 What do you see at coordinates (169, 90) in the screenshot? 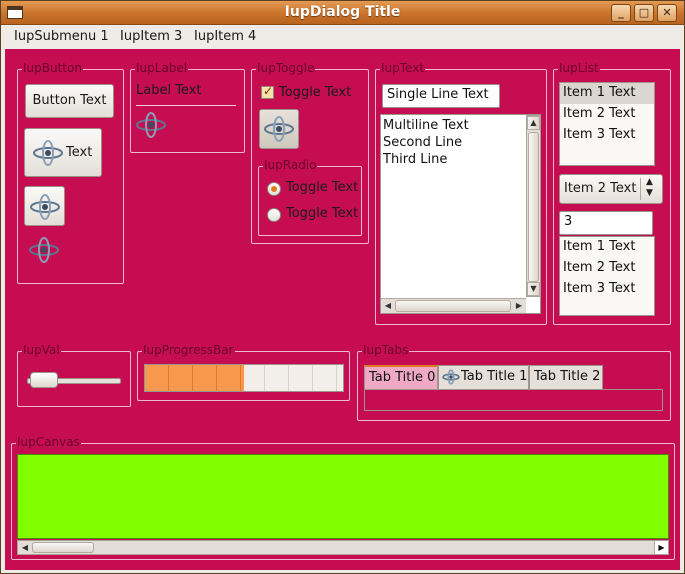
I see `label-text: Label Text` at bounding box center [169, 90].